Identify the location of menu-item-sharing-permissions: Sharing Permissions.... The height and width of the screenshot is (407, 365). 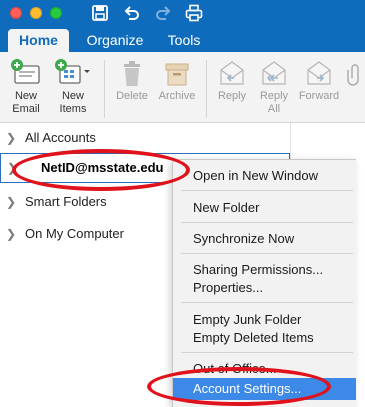
(264, 270).